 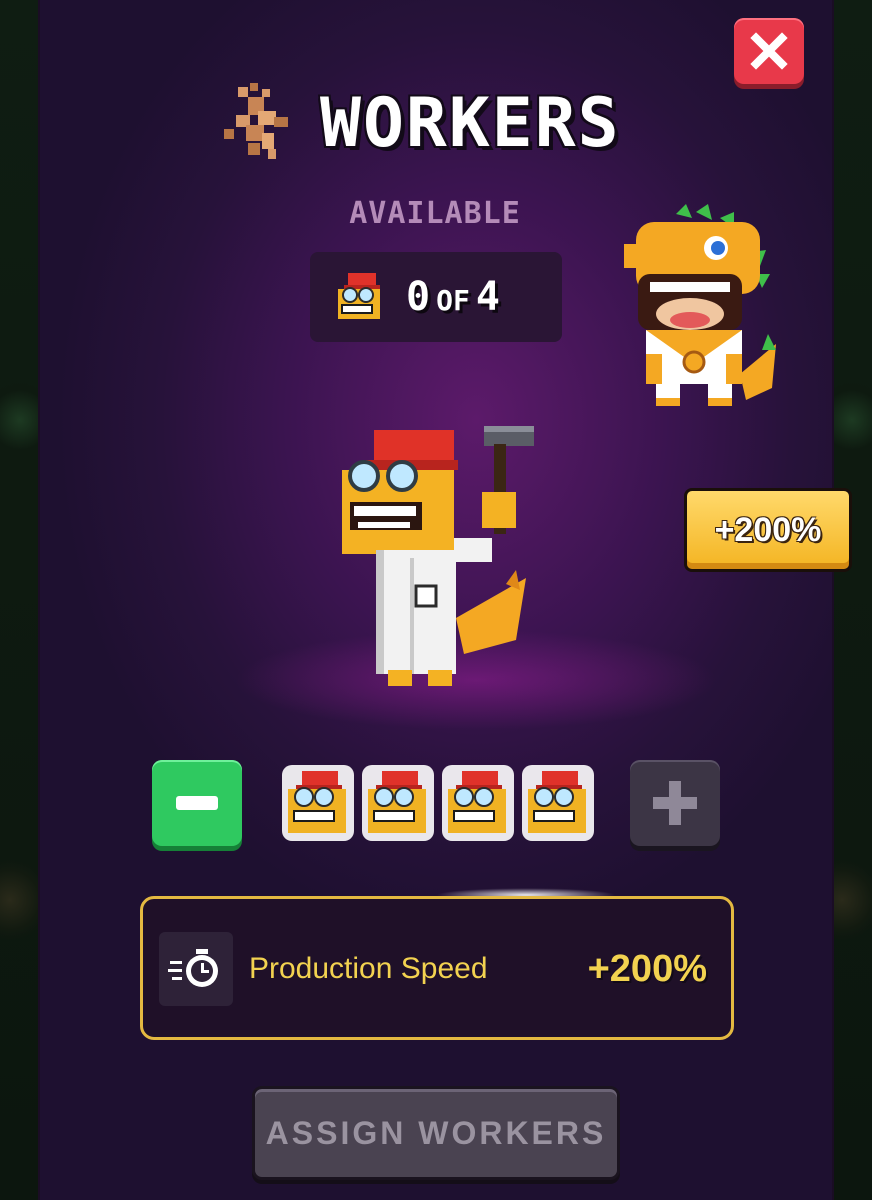 I want to click on jungle-background-left, so click(x=20, y=600).